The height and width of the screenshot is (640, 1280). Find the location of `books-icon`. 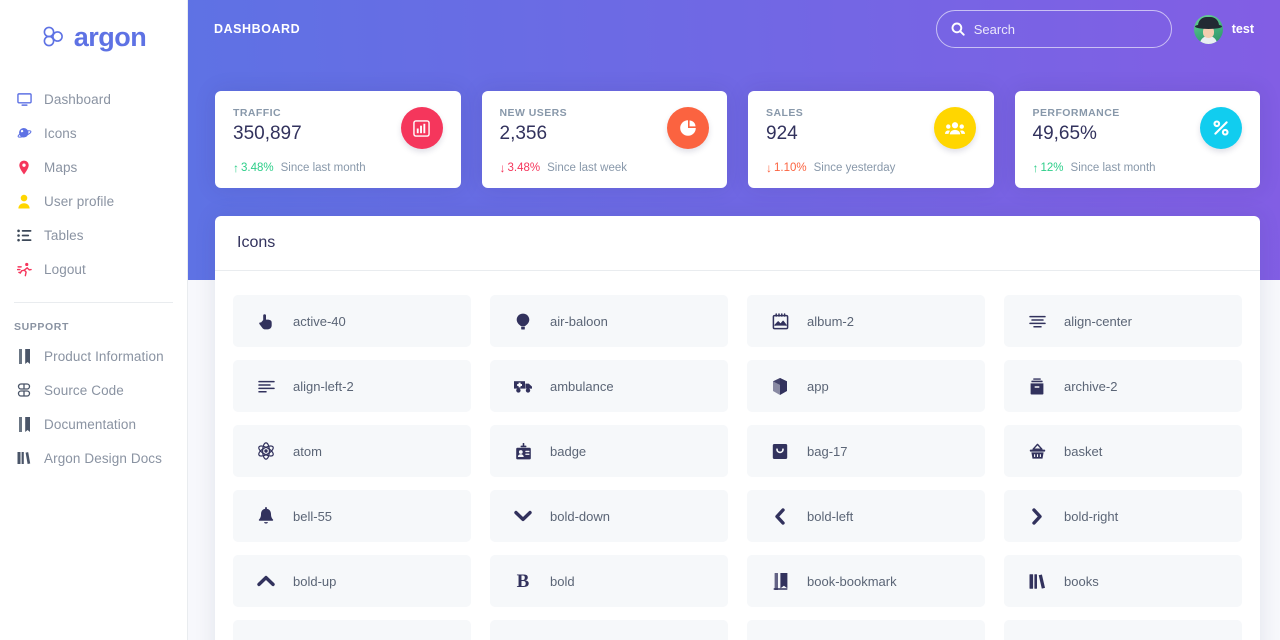

books-icon is located at coordinates (1037, 581).